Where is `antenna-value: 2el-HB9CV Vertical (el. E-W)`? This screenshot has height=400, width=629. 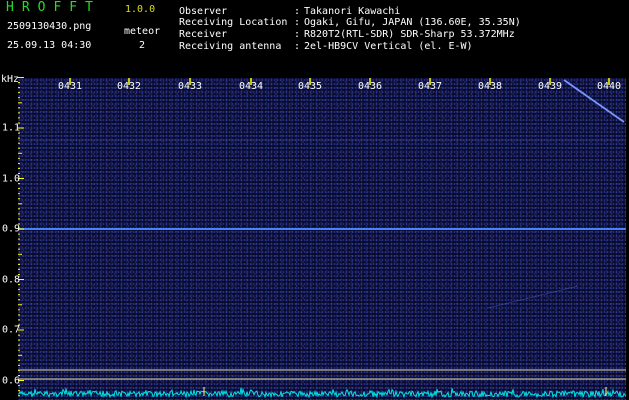
antenna-value: 2el-HB9CV Vertical (el. E-W) is located at coordinates (388, 46).